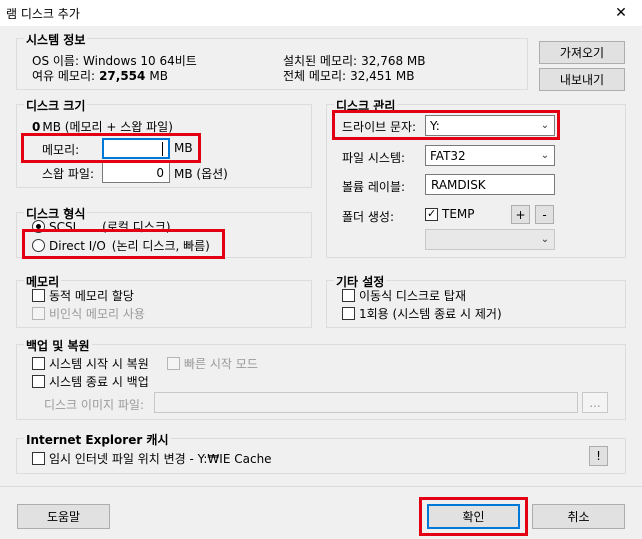  What do you see at coordinates (393, 60) in the screenshot?
I see `installed-mem-value: 32,768 MB` at bounding box center [393, 60].